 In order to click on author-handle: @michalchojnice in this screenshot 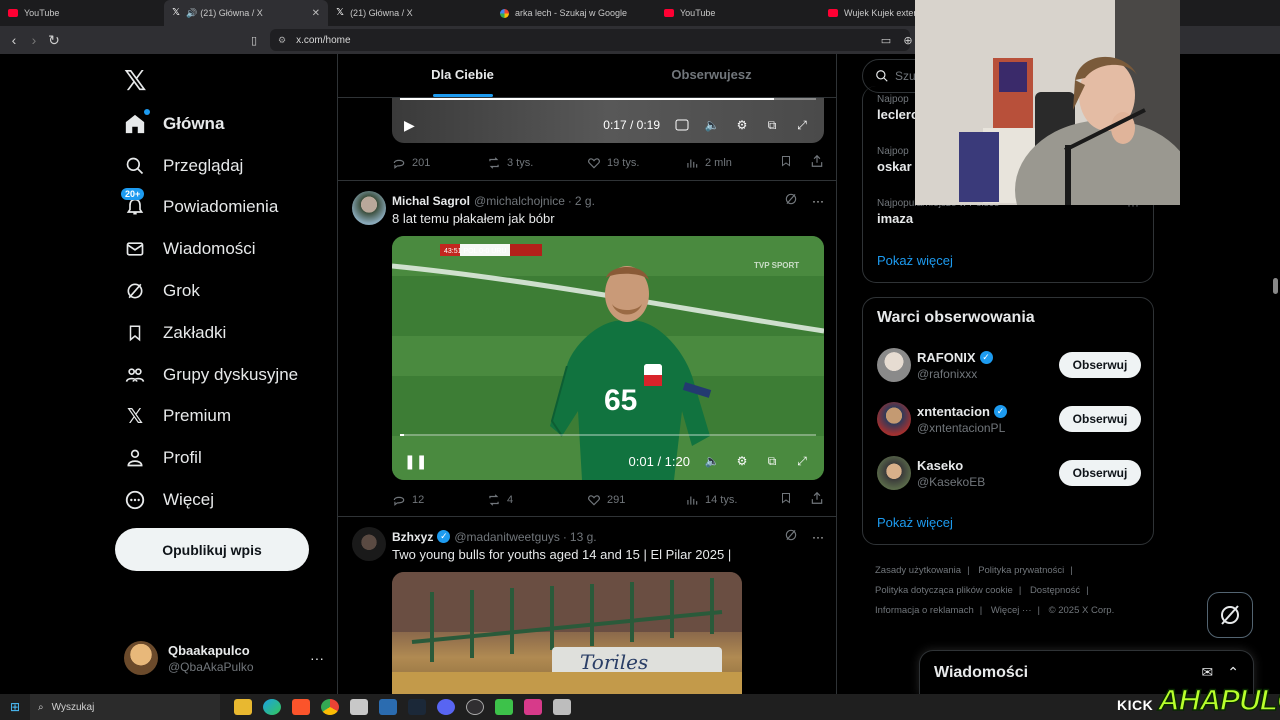, I will do `click(519, 201)`.